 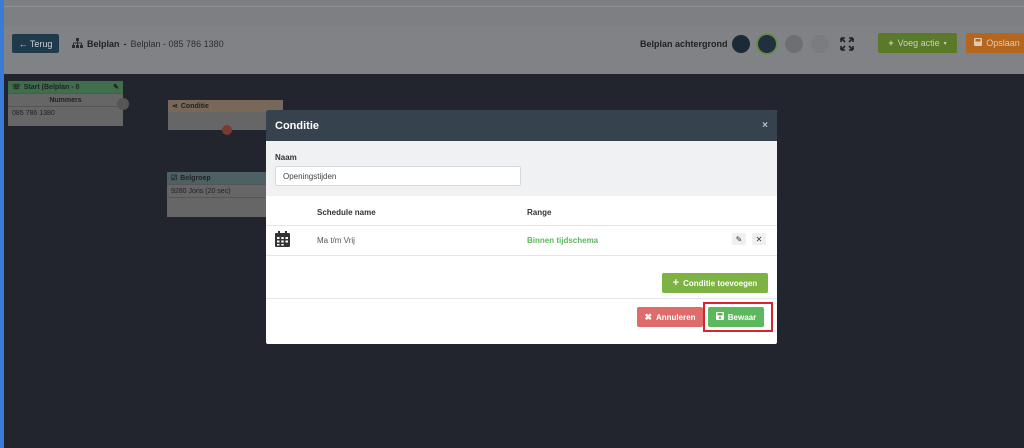 I want to click on fullscreen-icon, so click(x=847, y=44).